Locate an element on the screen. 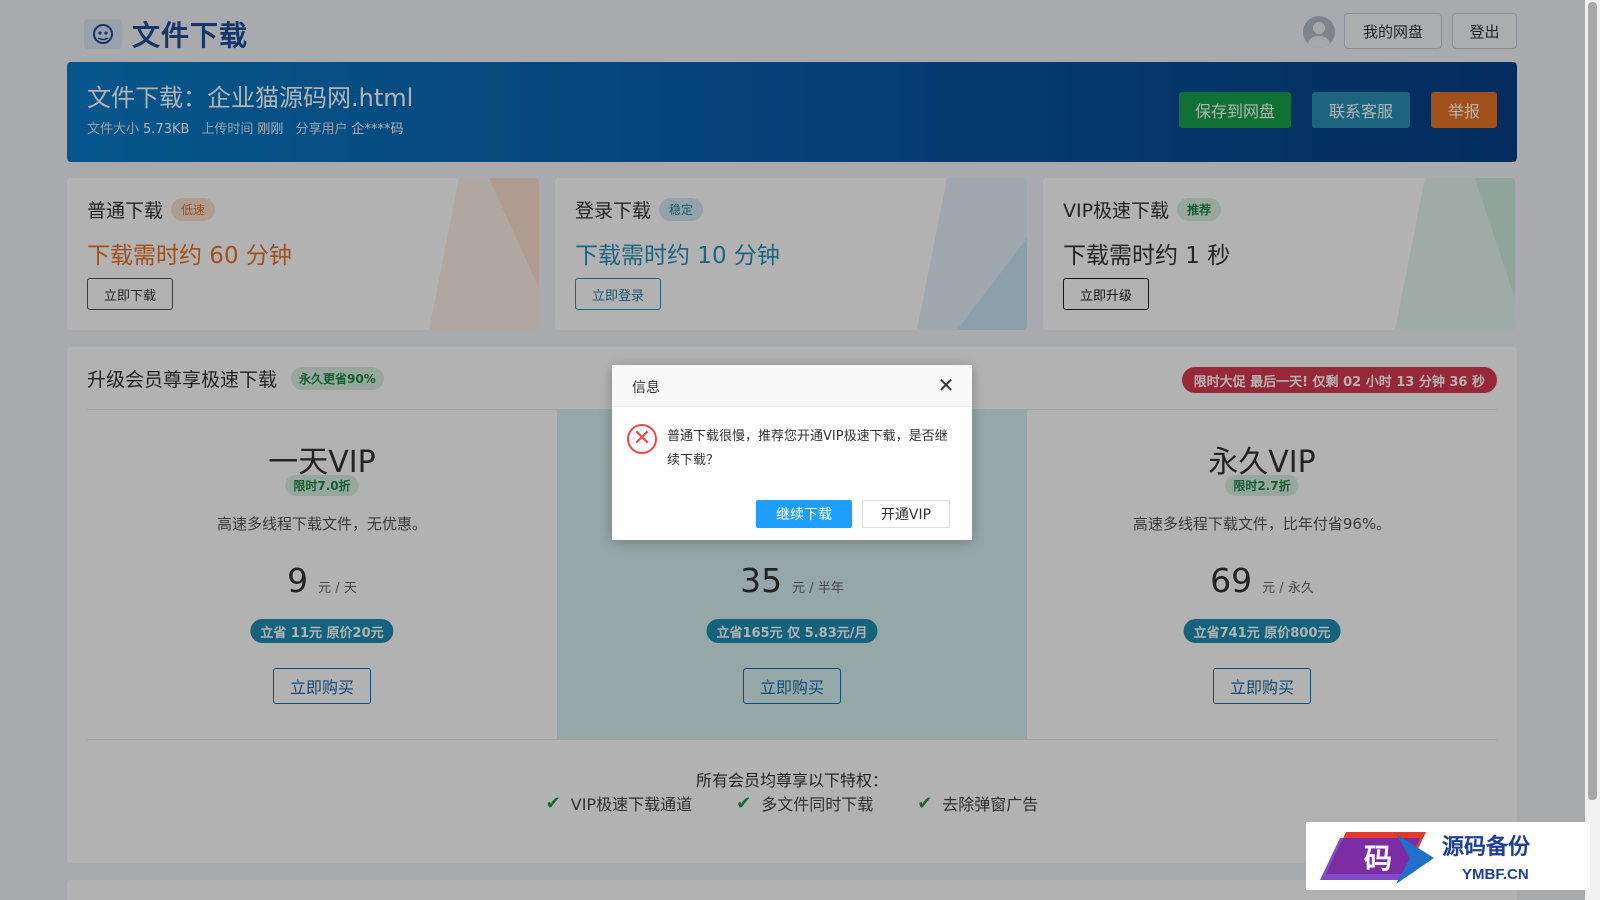 This screenshot has width=1600, height=900. scrollbar-thumb is located at coordinates (1592, 401).